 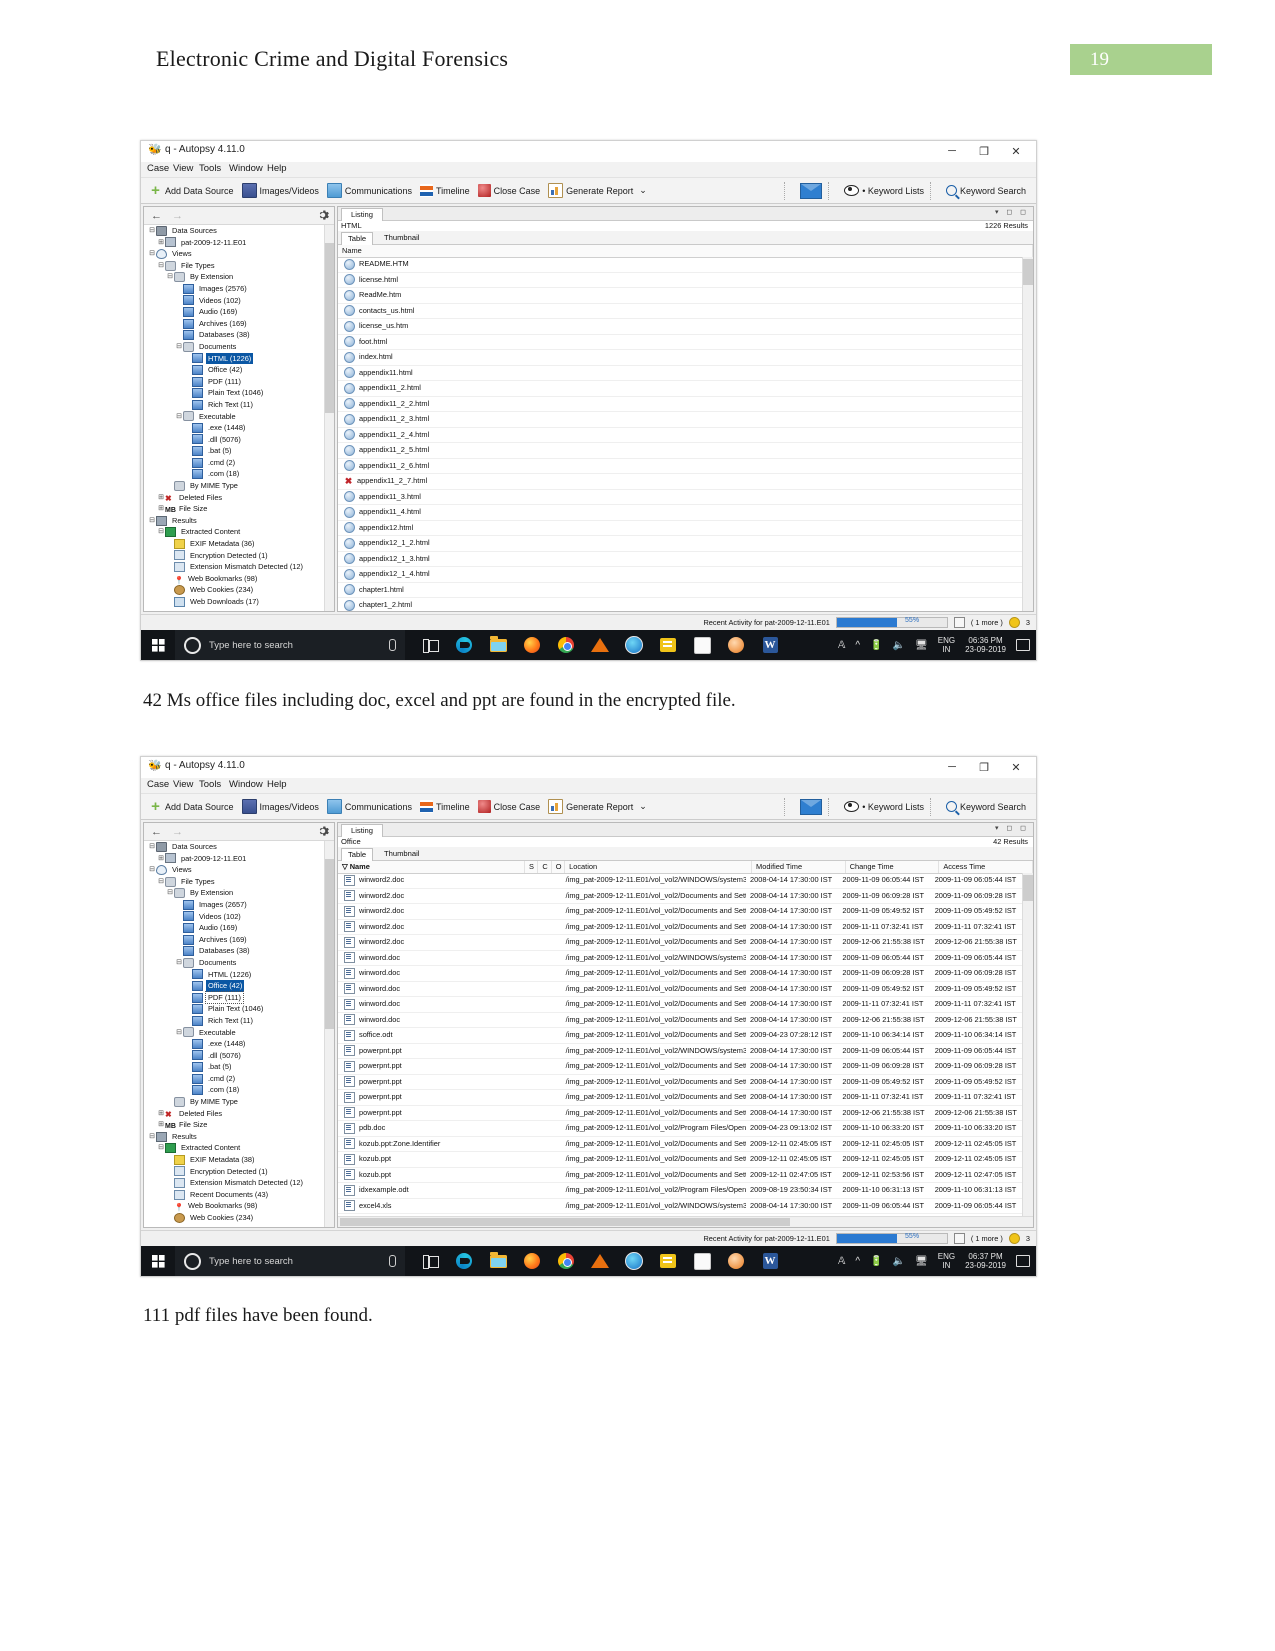 What do you see at coordinates (239, 358) in the screenshot?
I see `tree-item: HTML (1226)` at bounding box center [239, 358].